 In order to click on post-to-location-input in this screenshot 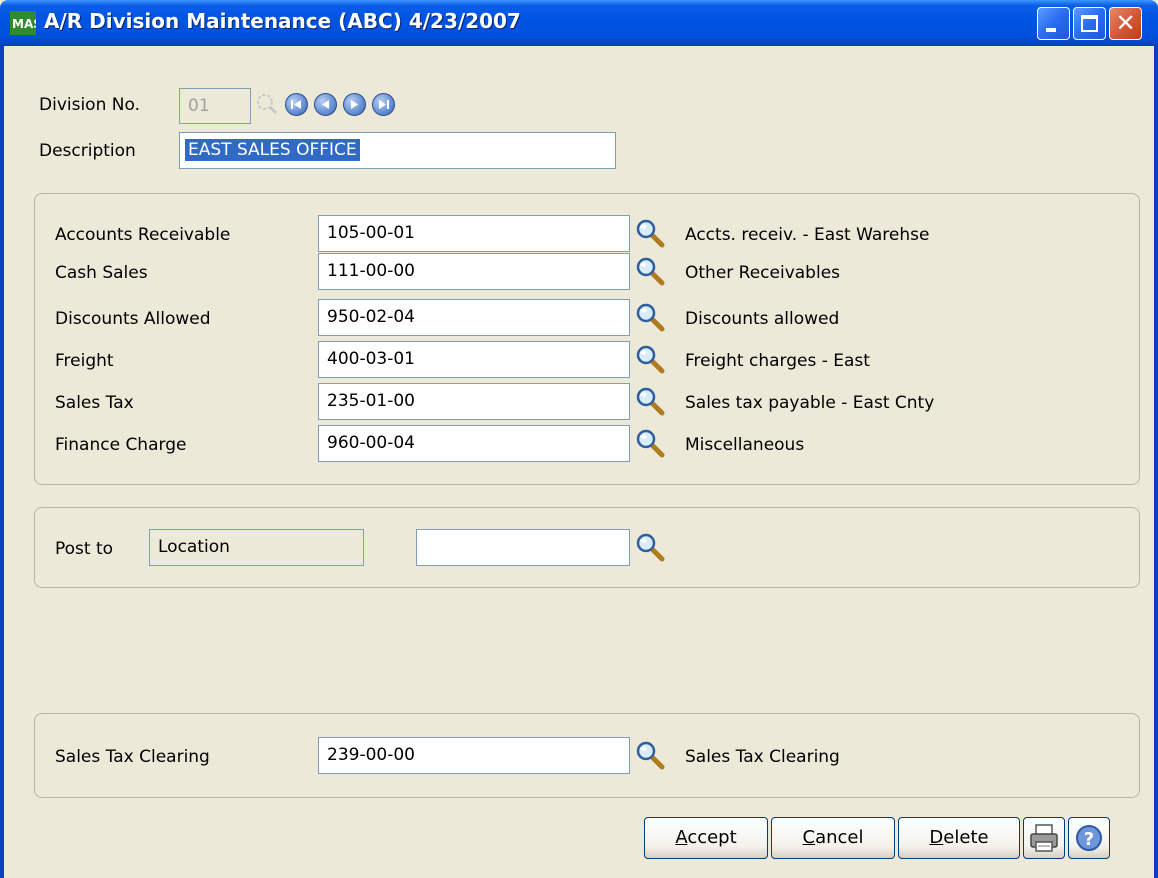, I will do `click(523, 547)`.